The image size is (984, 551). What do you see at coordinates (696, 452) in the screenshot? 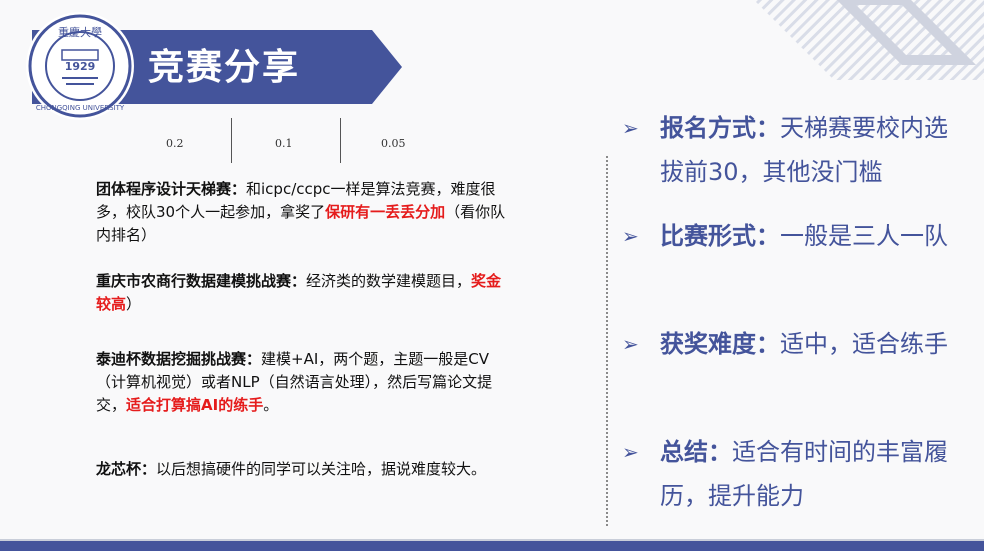
I see `bullet-head: 总结：` at bounding box center [696, 452].